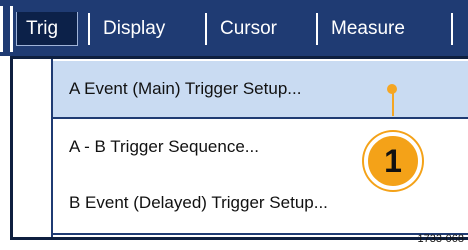  What do you see at coordinates (441, 239) in the screenshot?
I see `figure-id: 1733-068` at bounding box center [441, 239].